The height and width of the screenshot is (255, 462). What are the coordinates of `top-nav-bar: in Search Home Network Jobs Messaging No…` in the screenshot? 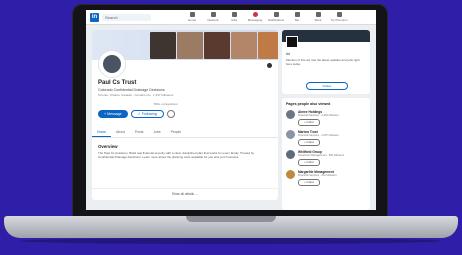 It's located at (231, 17).